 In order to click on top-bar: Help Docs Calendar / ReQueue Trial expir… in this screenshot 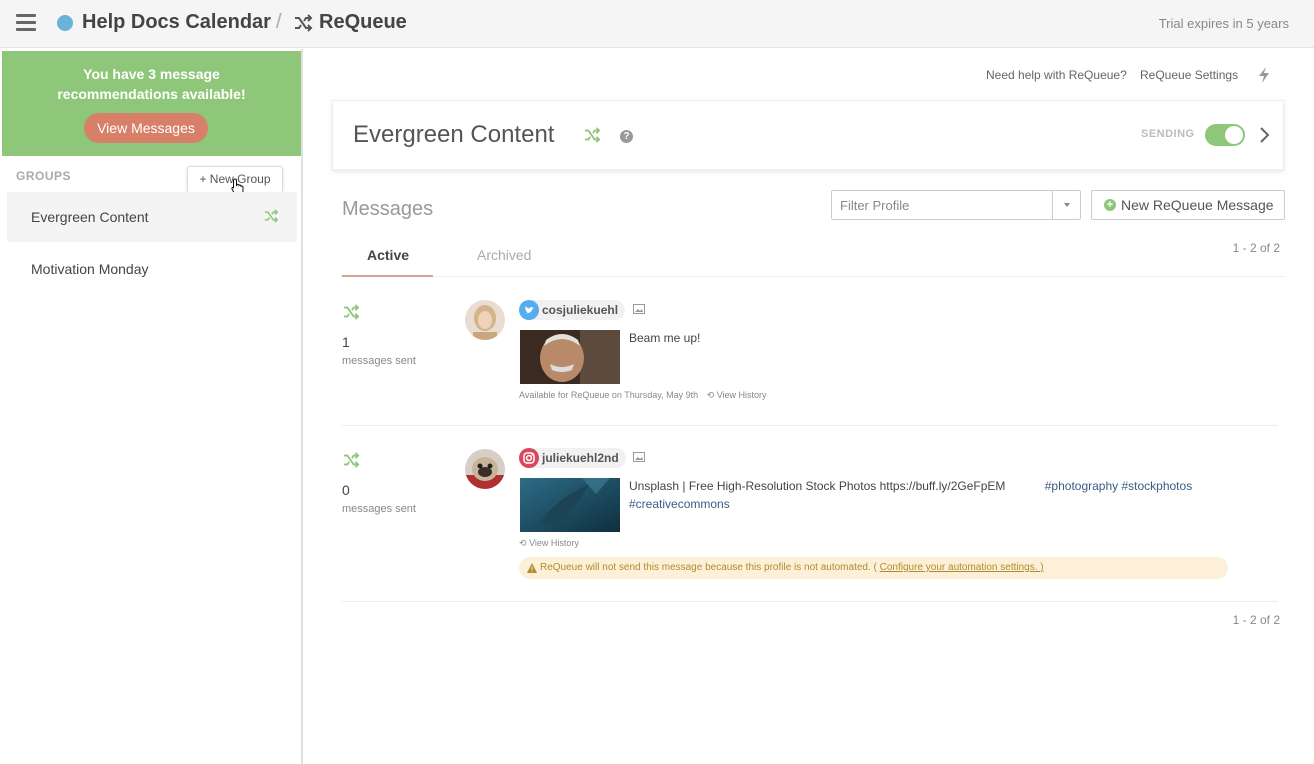, I will do `click(657, 24)`.